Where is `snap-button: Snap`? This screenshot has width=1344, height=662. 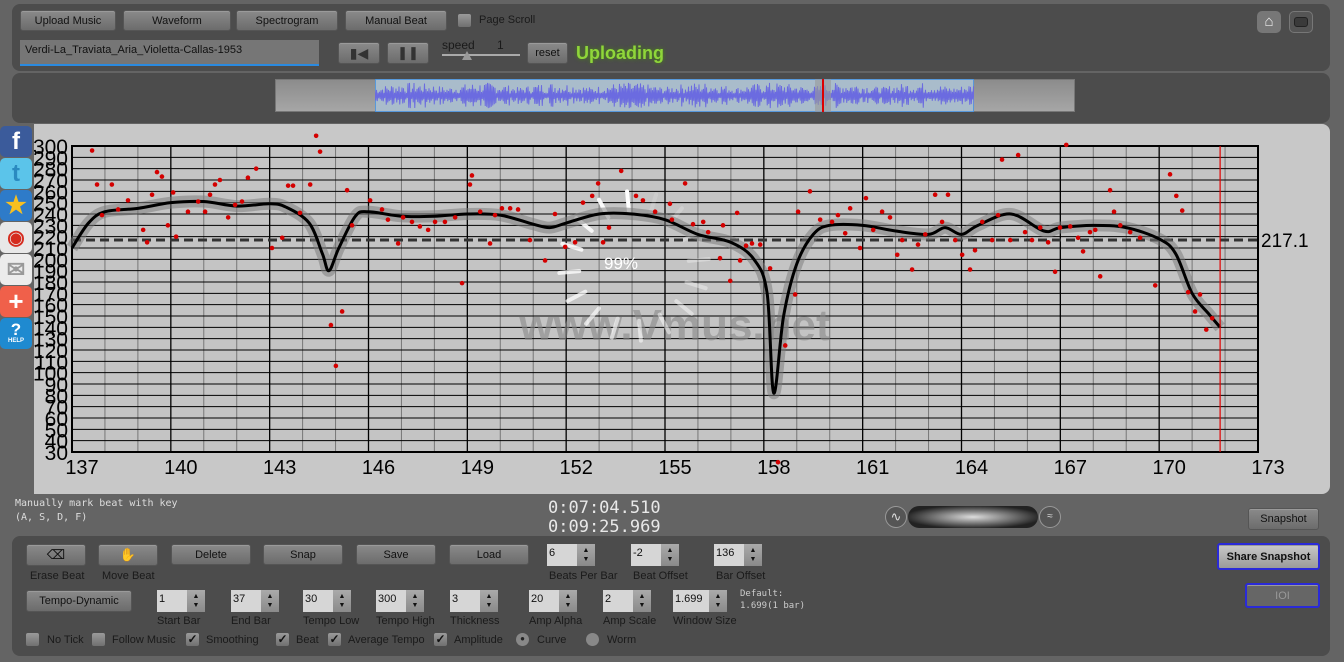 snap-button: Snap is located at coordinates (303, 554).